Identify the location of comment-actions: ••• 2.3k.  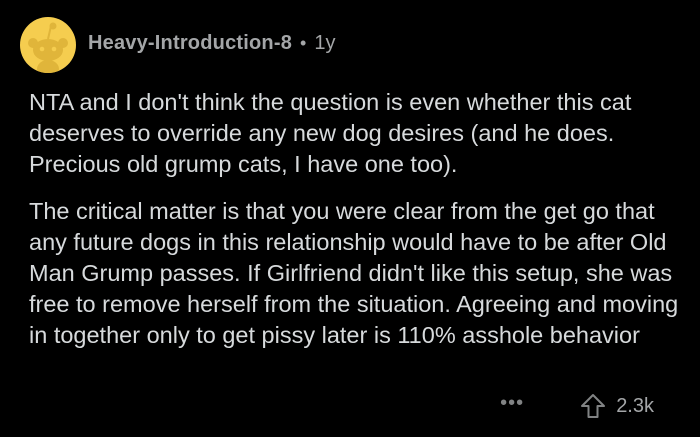
(577, 406).